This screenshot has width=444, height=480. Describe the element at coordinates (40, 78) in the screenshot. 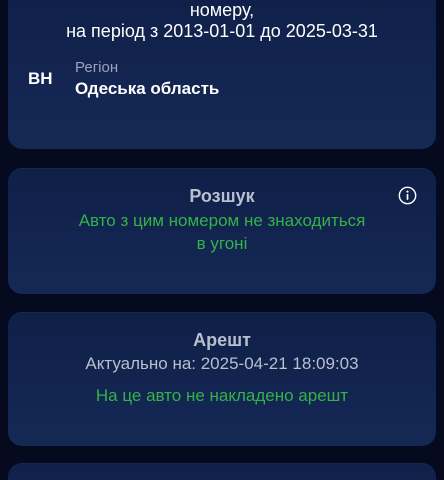

I see `region-code: ВН` at that location.